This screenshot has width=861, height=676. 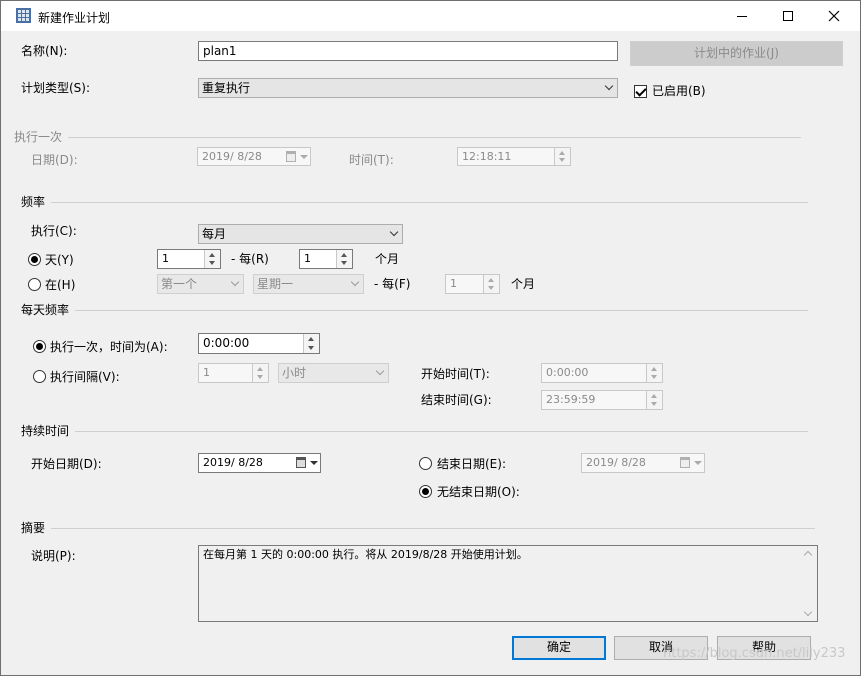 I want to click on daily-frequency-heading: 每天频率, so click(x=48, y=310).